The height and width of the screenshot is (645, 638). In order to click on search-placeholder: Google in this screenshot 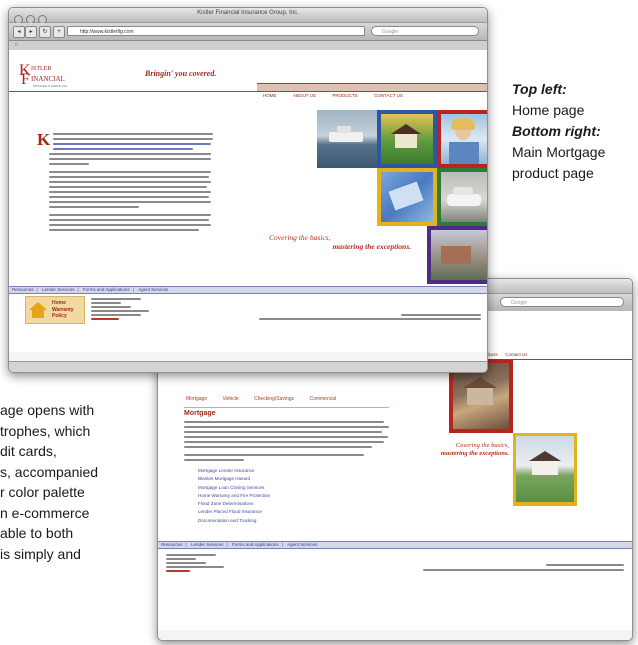, I will do `click(519, 303)`.